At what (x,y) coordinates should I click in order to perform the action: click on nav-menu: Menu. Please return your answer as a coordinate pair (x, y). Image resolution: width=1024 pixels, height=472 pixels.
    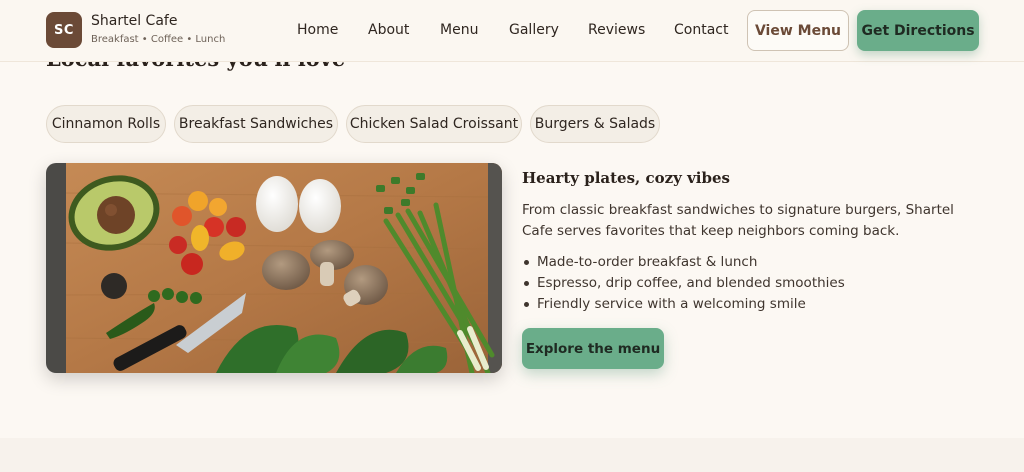
    Looking at the image, I should click on (459, 30).